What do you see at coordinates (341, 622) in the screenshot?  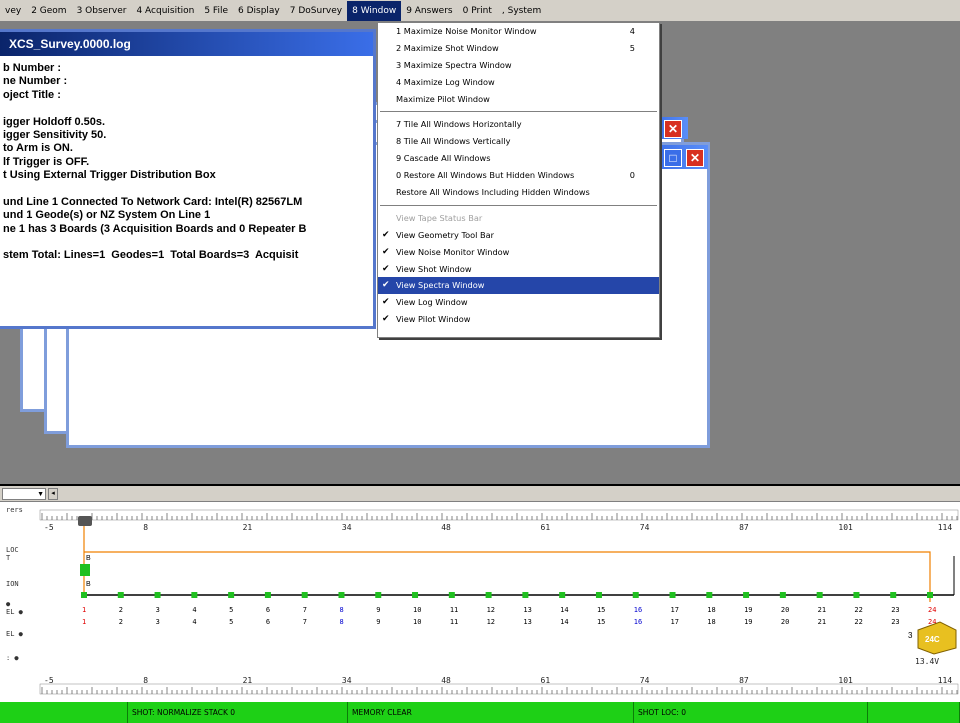 I see `channel-number: 8` at bounding box center [341, 622].